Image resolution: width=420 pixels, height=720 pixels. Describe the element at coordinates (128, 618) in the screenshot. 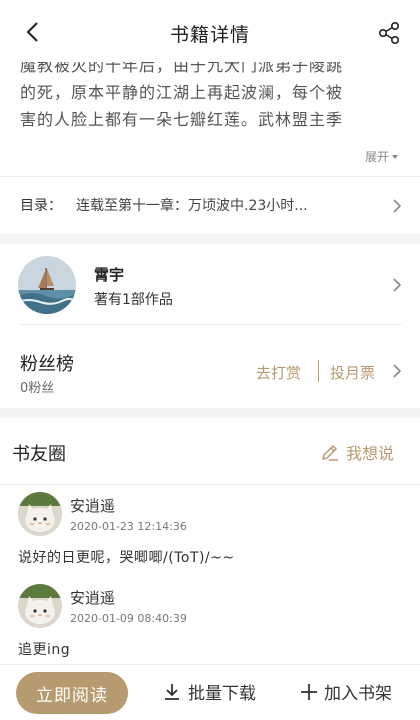

I see `comment-timestamp: 2020-01-09 08:40:39` at that location.